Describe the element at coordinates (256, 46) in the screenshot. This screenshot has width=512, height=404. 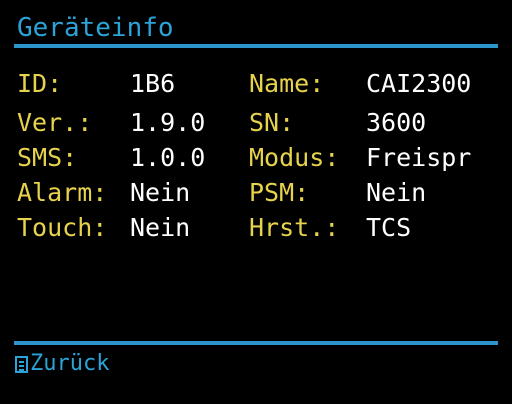
I see `header-divider` at that location.